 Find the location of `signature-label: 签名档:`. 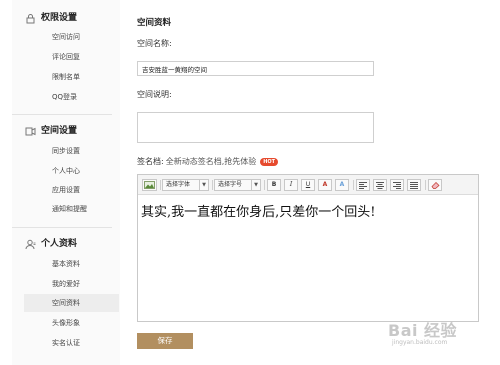

signature-label: 签名档: is located at coordinates (150, 161).